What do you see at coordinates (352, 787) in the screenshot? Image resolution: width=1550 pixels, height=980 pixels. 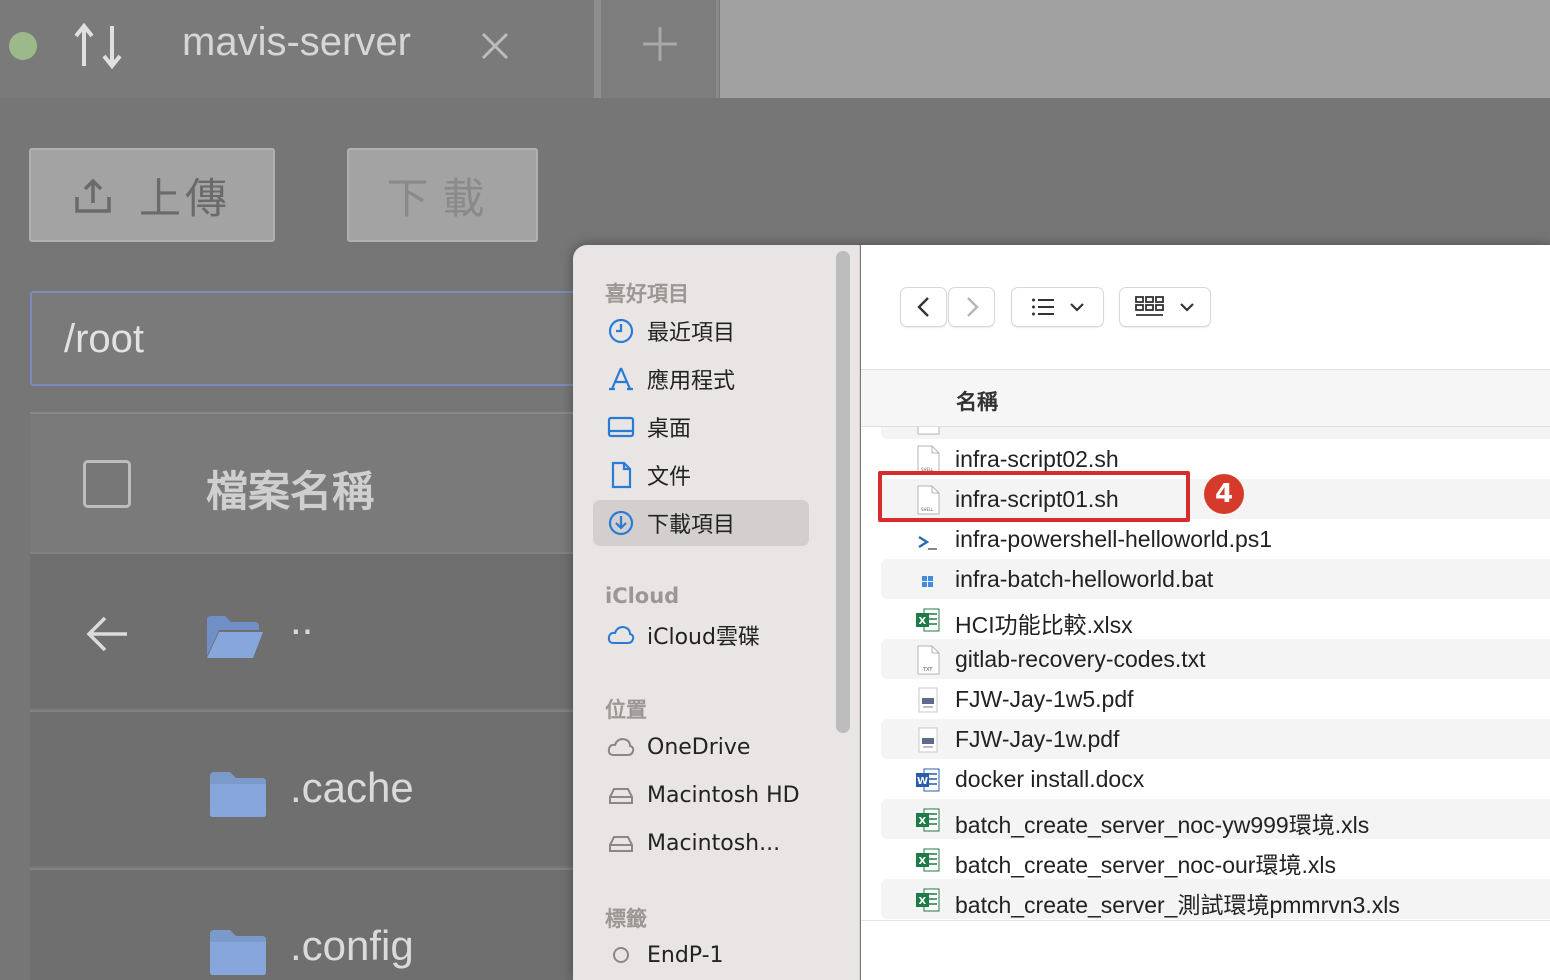 I see `row-name: .cache` at bounding box center [352, 787].